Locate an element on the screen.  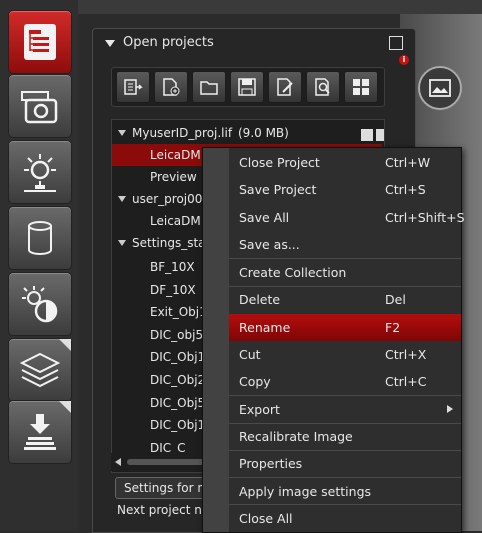
tree-row-label: DIC_Obj5 is located at coordinates (178, 403).